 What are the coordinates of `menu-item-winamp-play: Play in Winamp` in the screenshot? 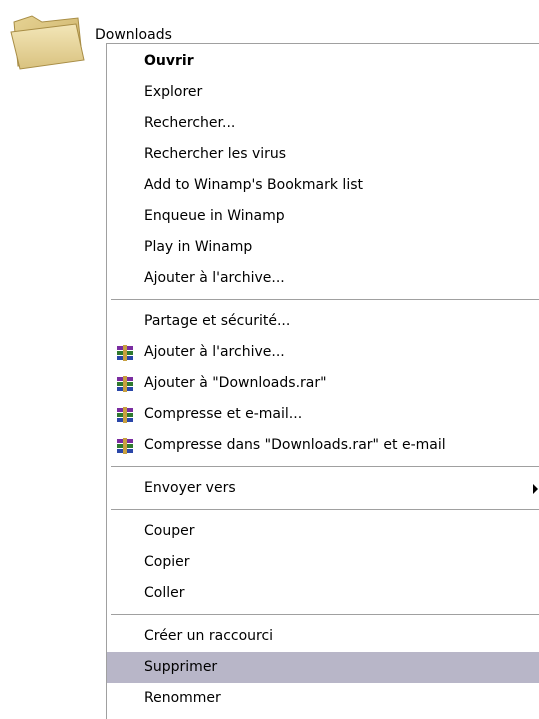 It's located at (323, 247).